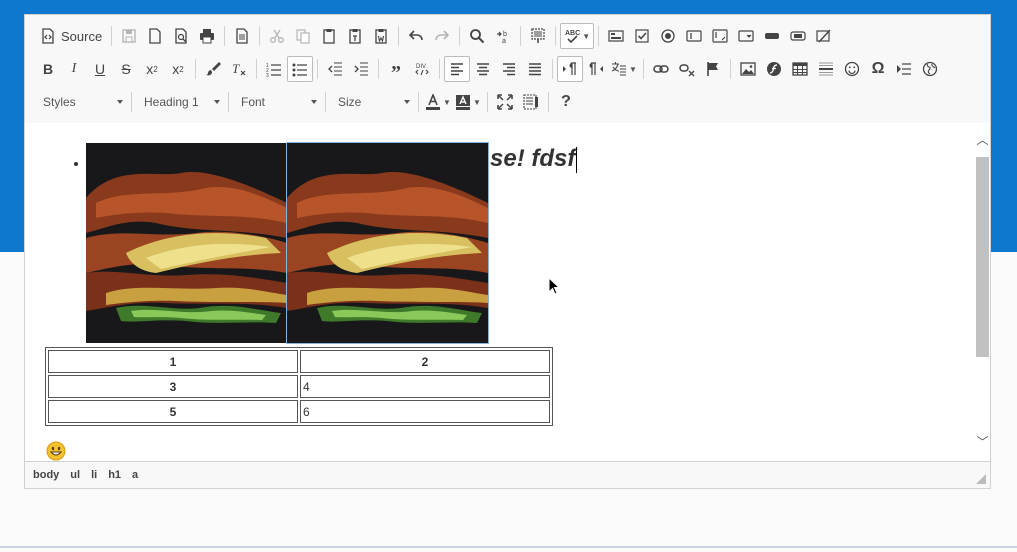  What do you see at coordinates (438, 102) in the screenshot?
I see `text-color-button: ▼` at bounding box center [438, 102].